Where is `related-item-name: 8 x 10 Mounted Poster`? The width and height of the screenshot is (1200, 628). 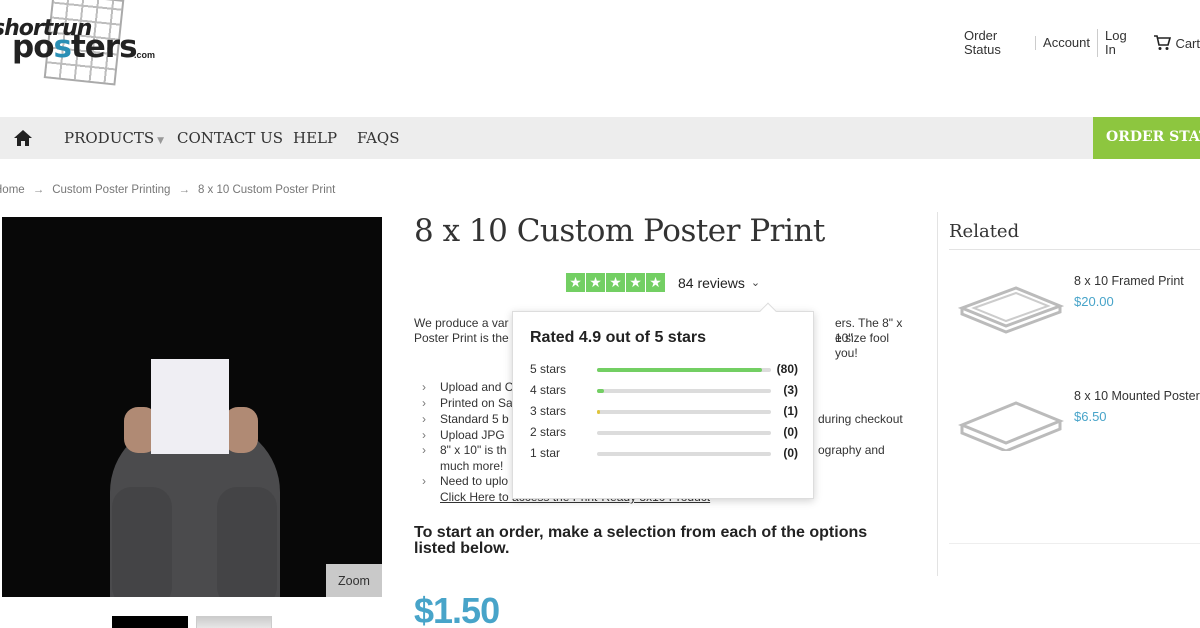
related-item-name: 8 x 10 Mounted Poster is located at coordinates (1137, 396).